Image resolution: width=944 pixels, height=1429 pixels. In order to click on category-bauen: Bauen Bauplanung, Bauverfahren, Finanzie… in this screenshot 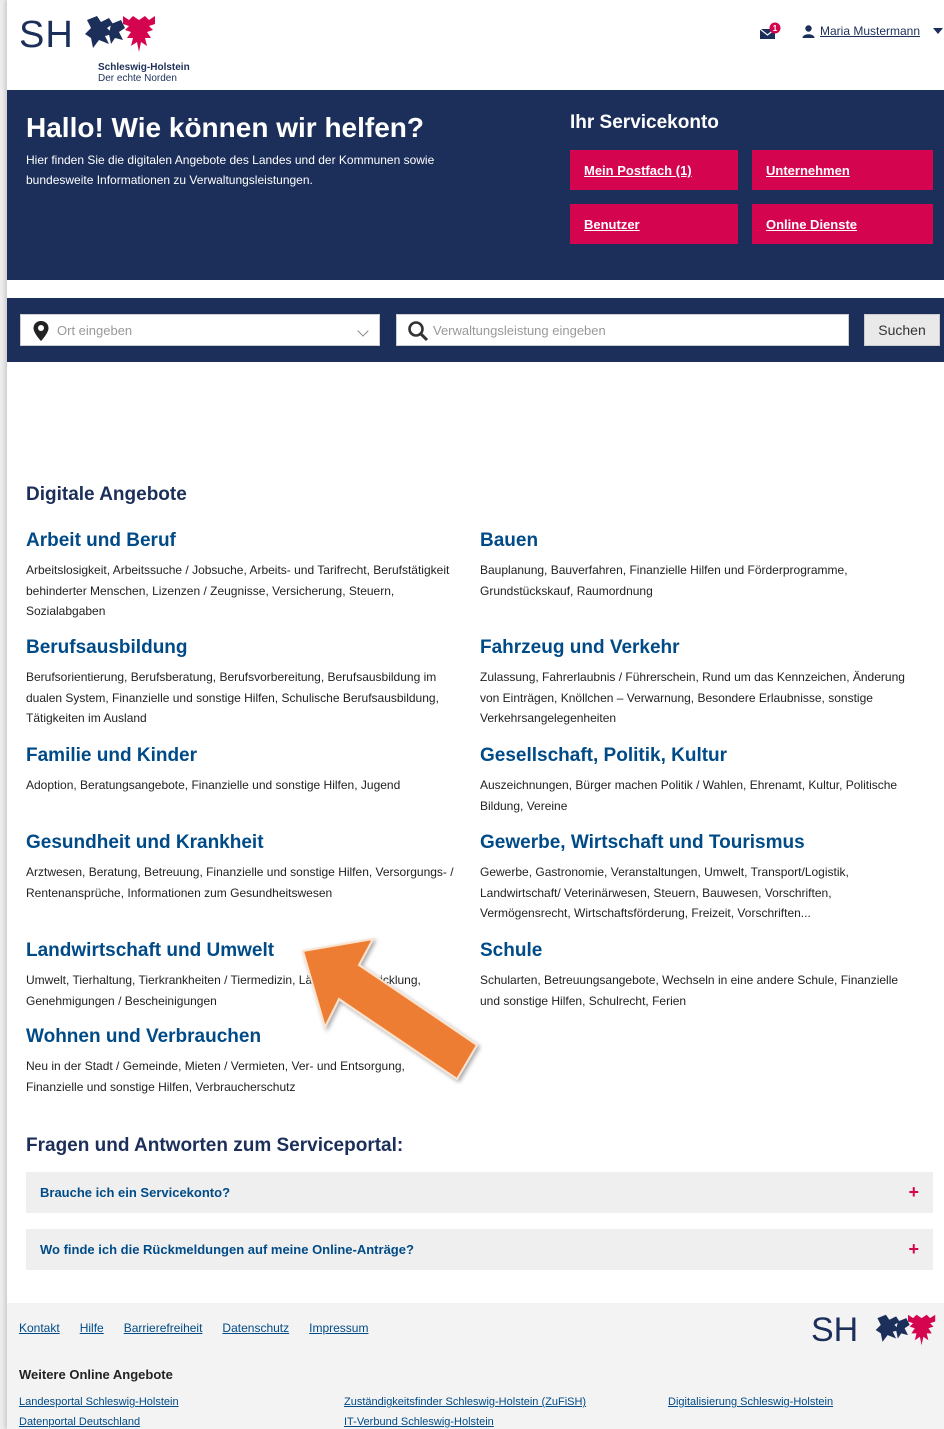, I will do `click(695, 565)`.